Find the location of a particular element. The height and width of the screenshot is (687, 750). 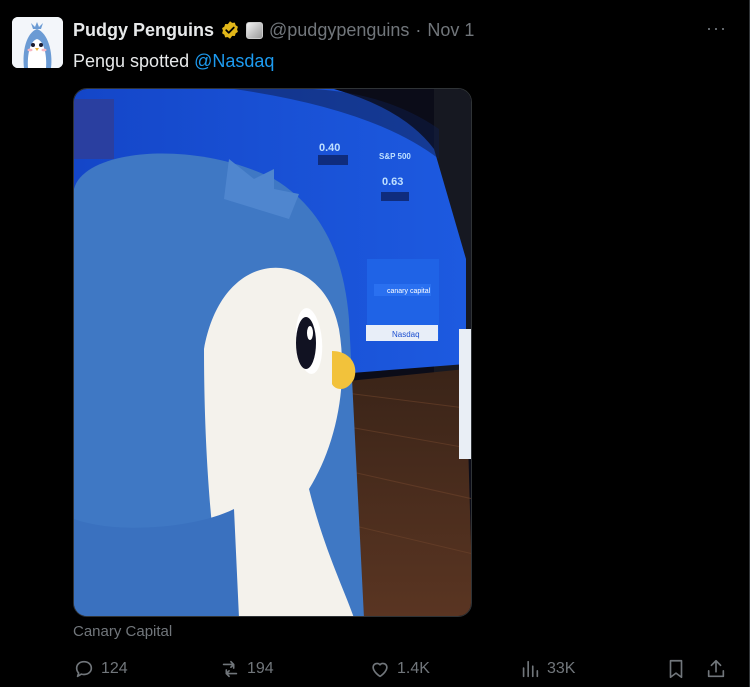

views-button: 33K is located at coordinates (547, 669).